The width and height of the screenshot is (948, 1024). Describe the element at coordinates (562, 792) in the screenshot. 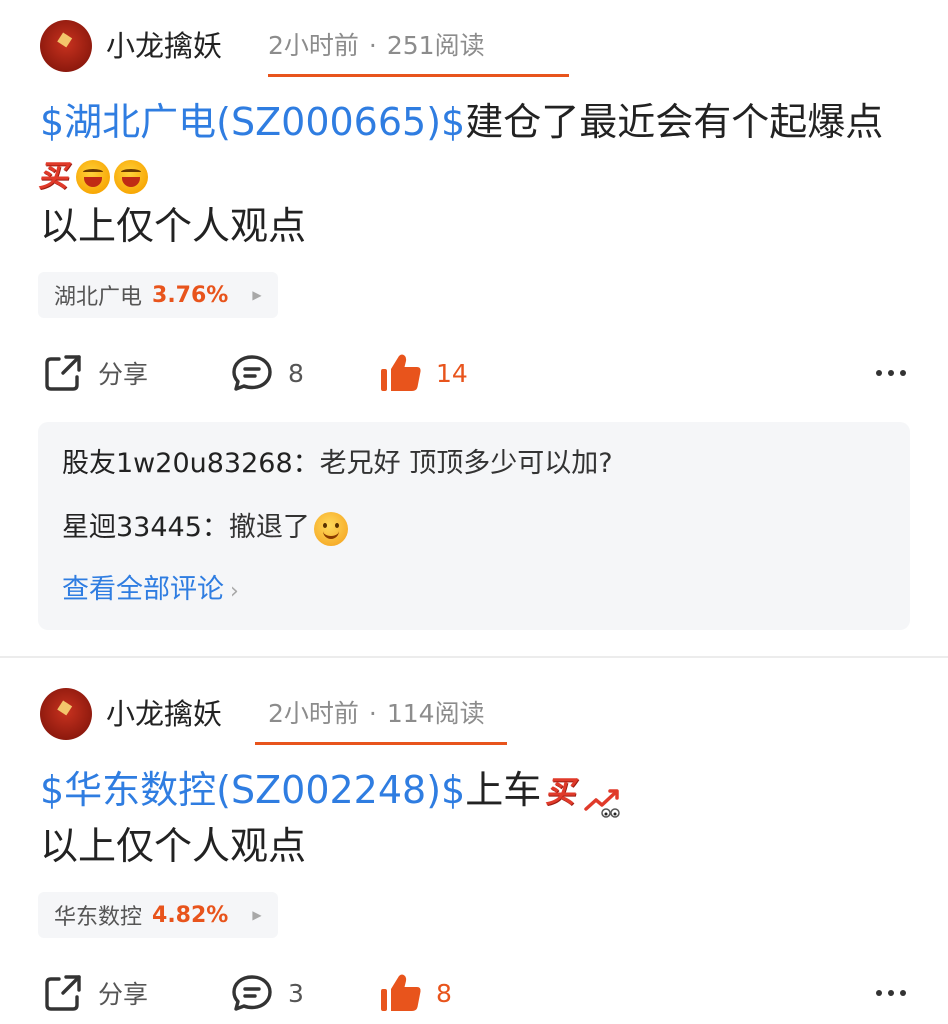

I see `buy-sticker: 买` at that location.